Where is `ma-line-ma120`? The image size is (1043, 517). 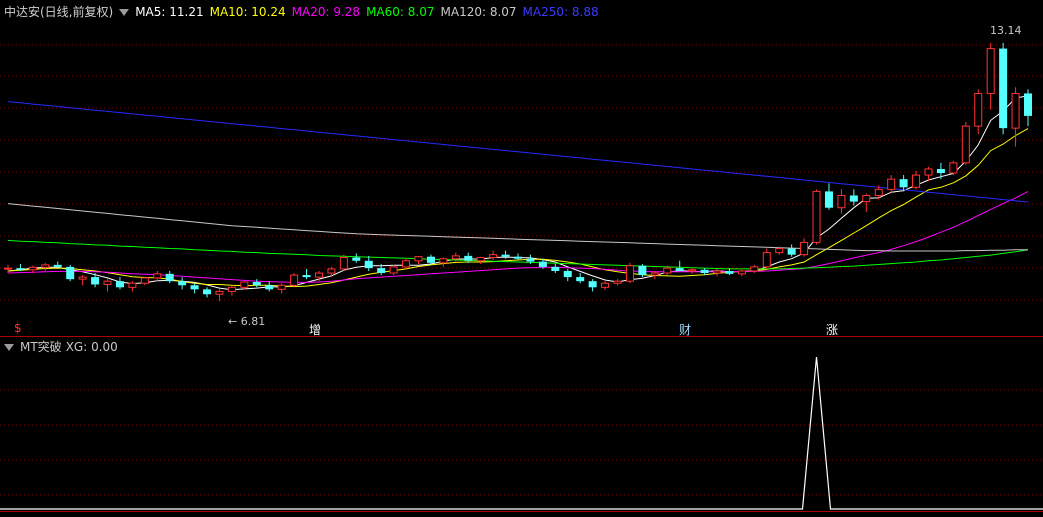
ma-line-ma120 is located at coordinates (517, 227).